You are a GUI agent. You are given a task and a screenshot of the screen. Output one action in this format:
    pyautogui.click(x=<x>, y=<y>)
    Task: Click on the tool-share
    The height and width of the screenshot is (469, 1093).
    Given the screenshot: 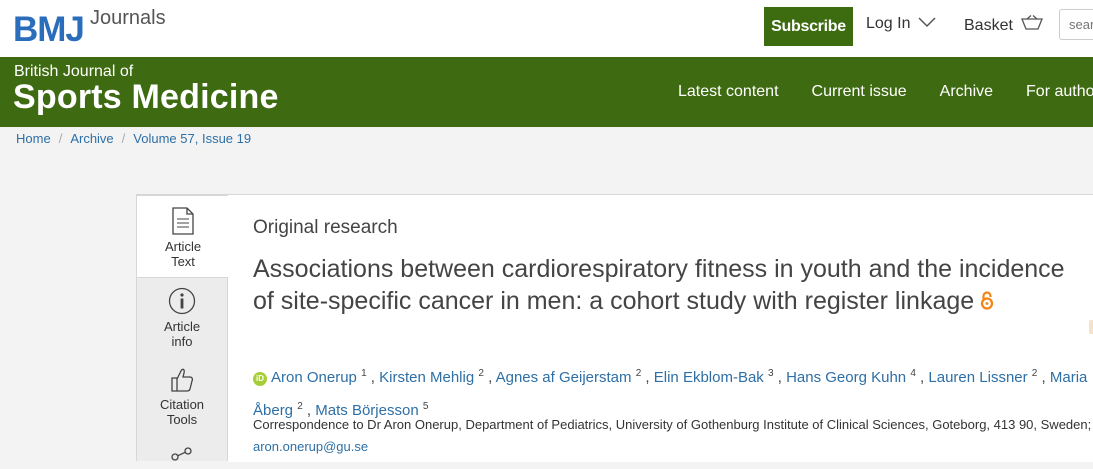 What is the action you would take?
    pyautogui.click(x=182, y=457)
    